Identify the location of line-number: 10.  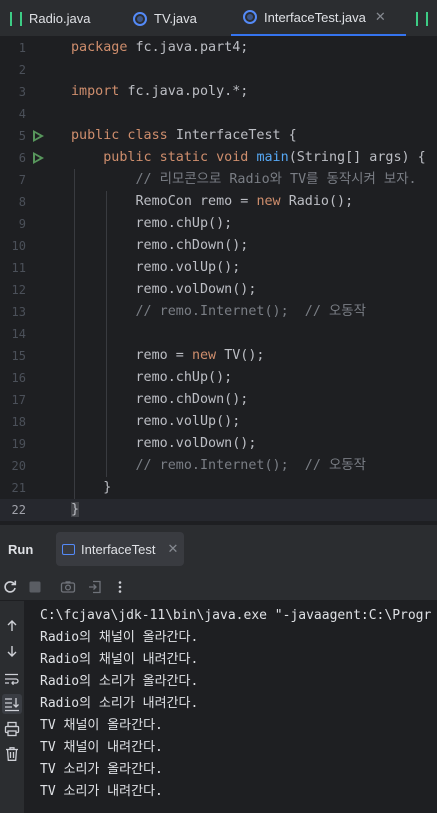
(13, 246).